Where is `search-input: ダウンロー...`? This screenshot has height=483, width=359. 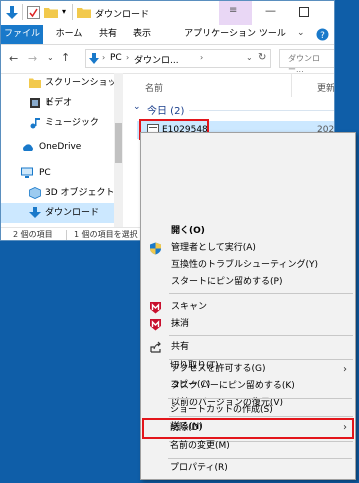 search-input: ダウンロー... is located at coordinates (306, 61).